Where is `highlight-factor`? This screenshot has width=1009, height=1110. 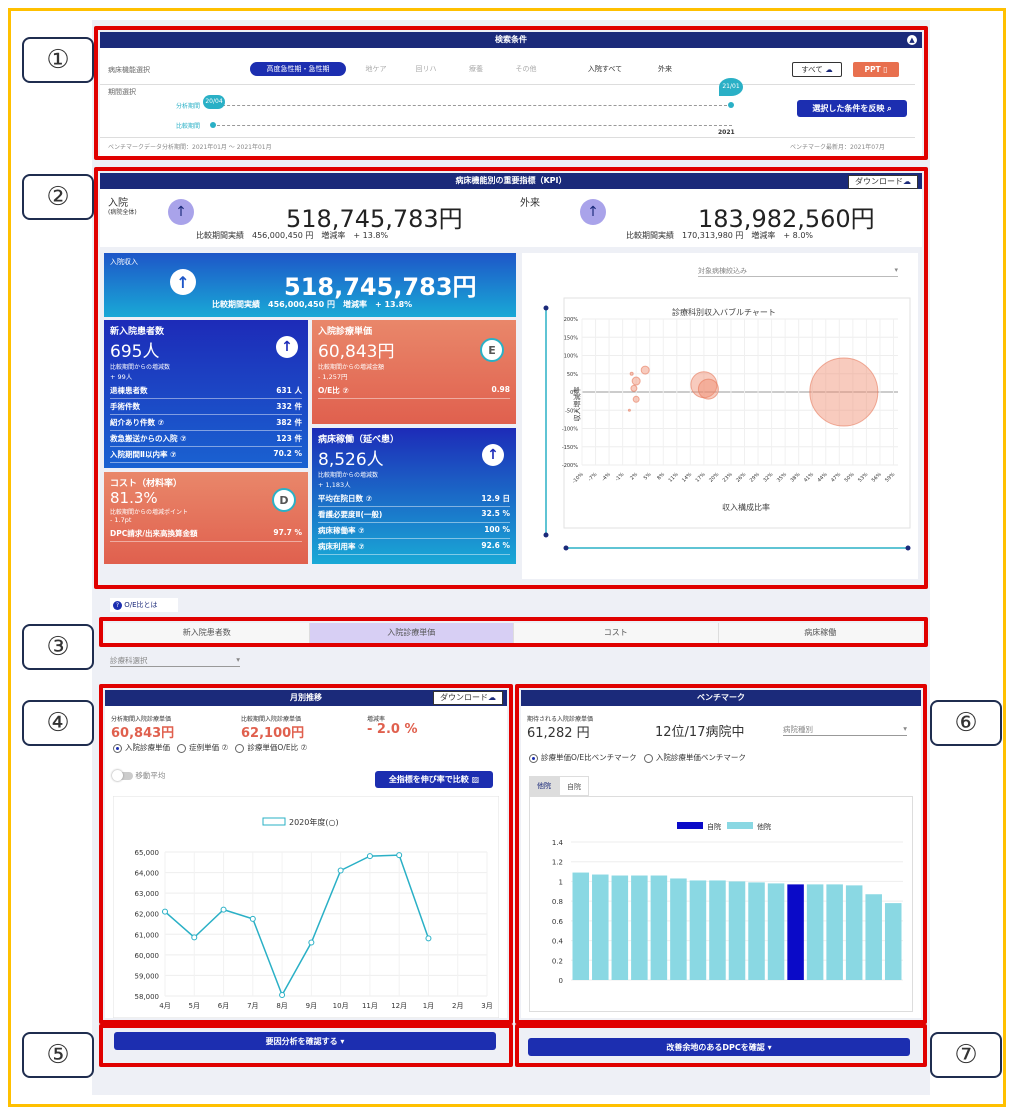
highlight-factor is located at coordinates (306, 1045).